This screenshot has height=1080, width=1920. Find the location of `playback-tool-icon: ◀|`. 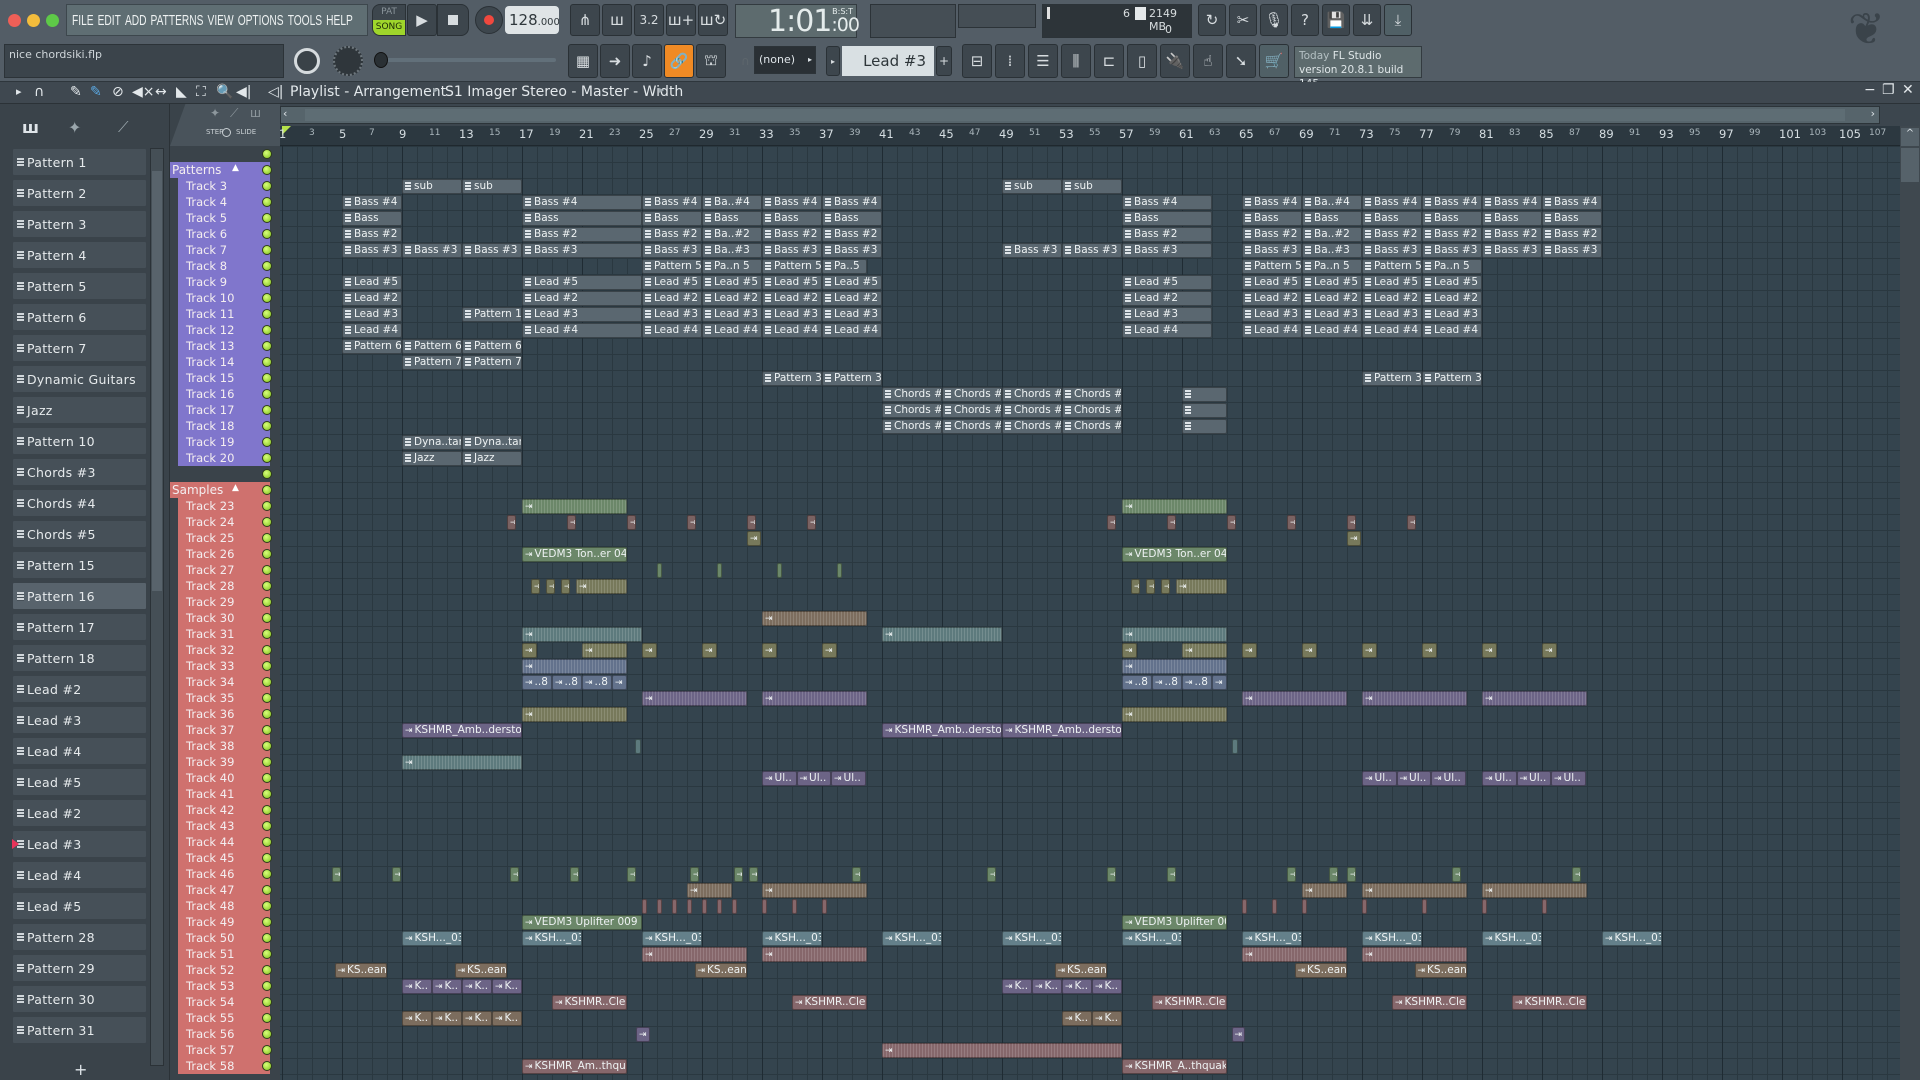

playback-tool-icon: ◀| is located at coordinates (243, 92).